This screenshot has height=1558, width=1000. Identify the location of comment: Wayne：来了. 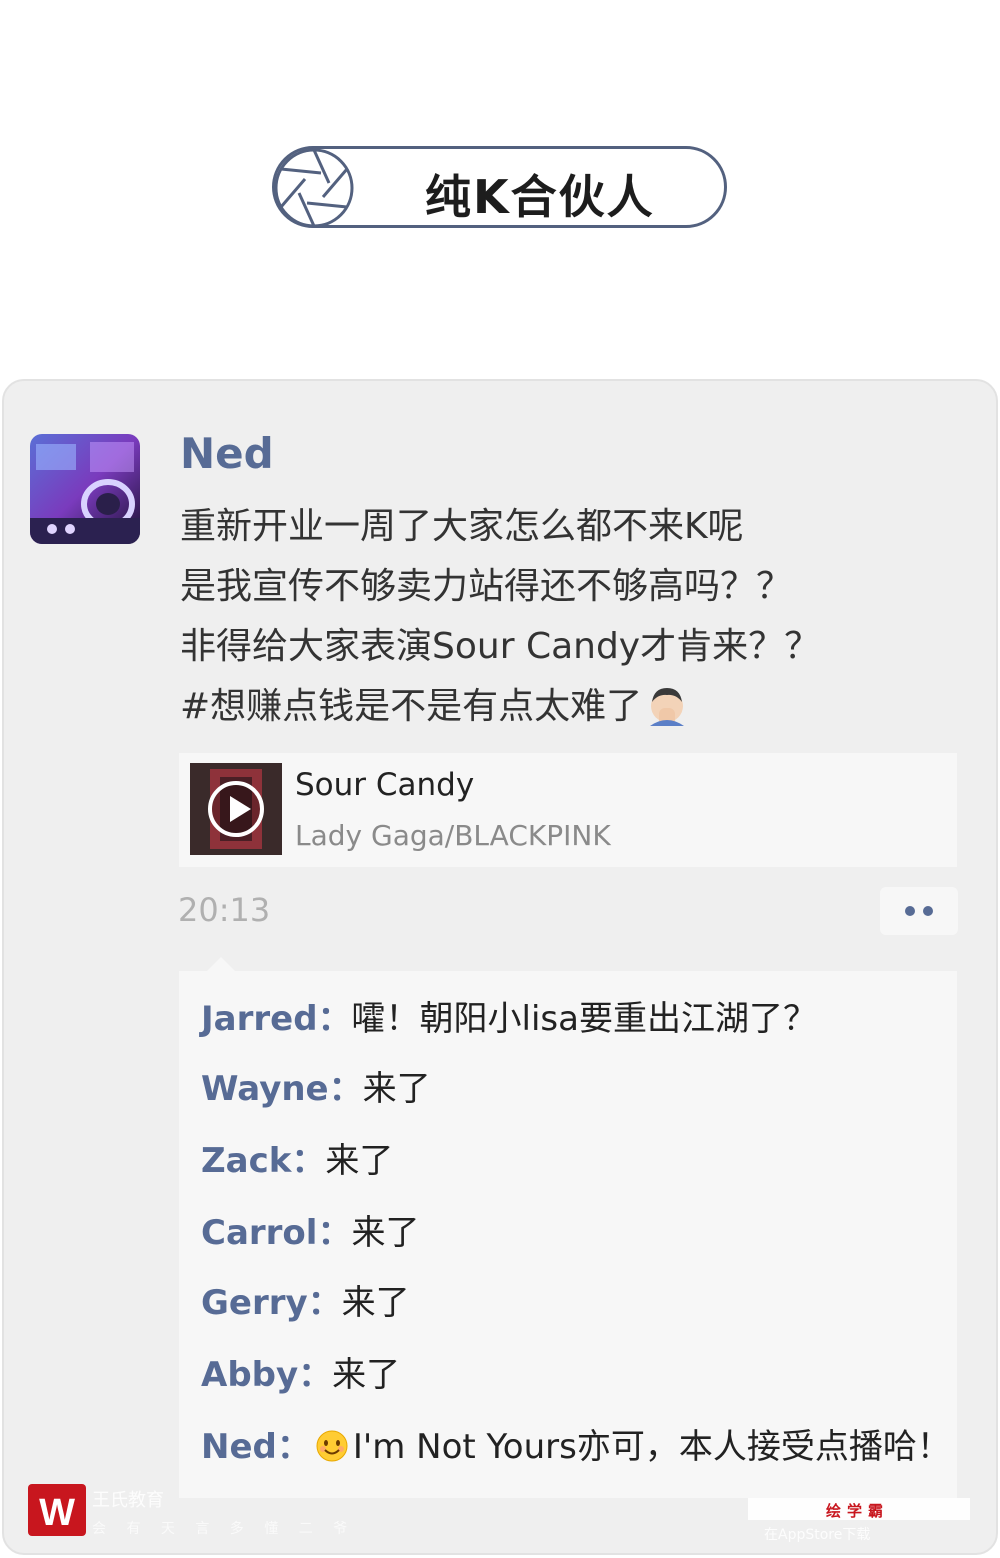
(316, 1089).